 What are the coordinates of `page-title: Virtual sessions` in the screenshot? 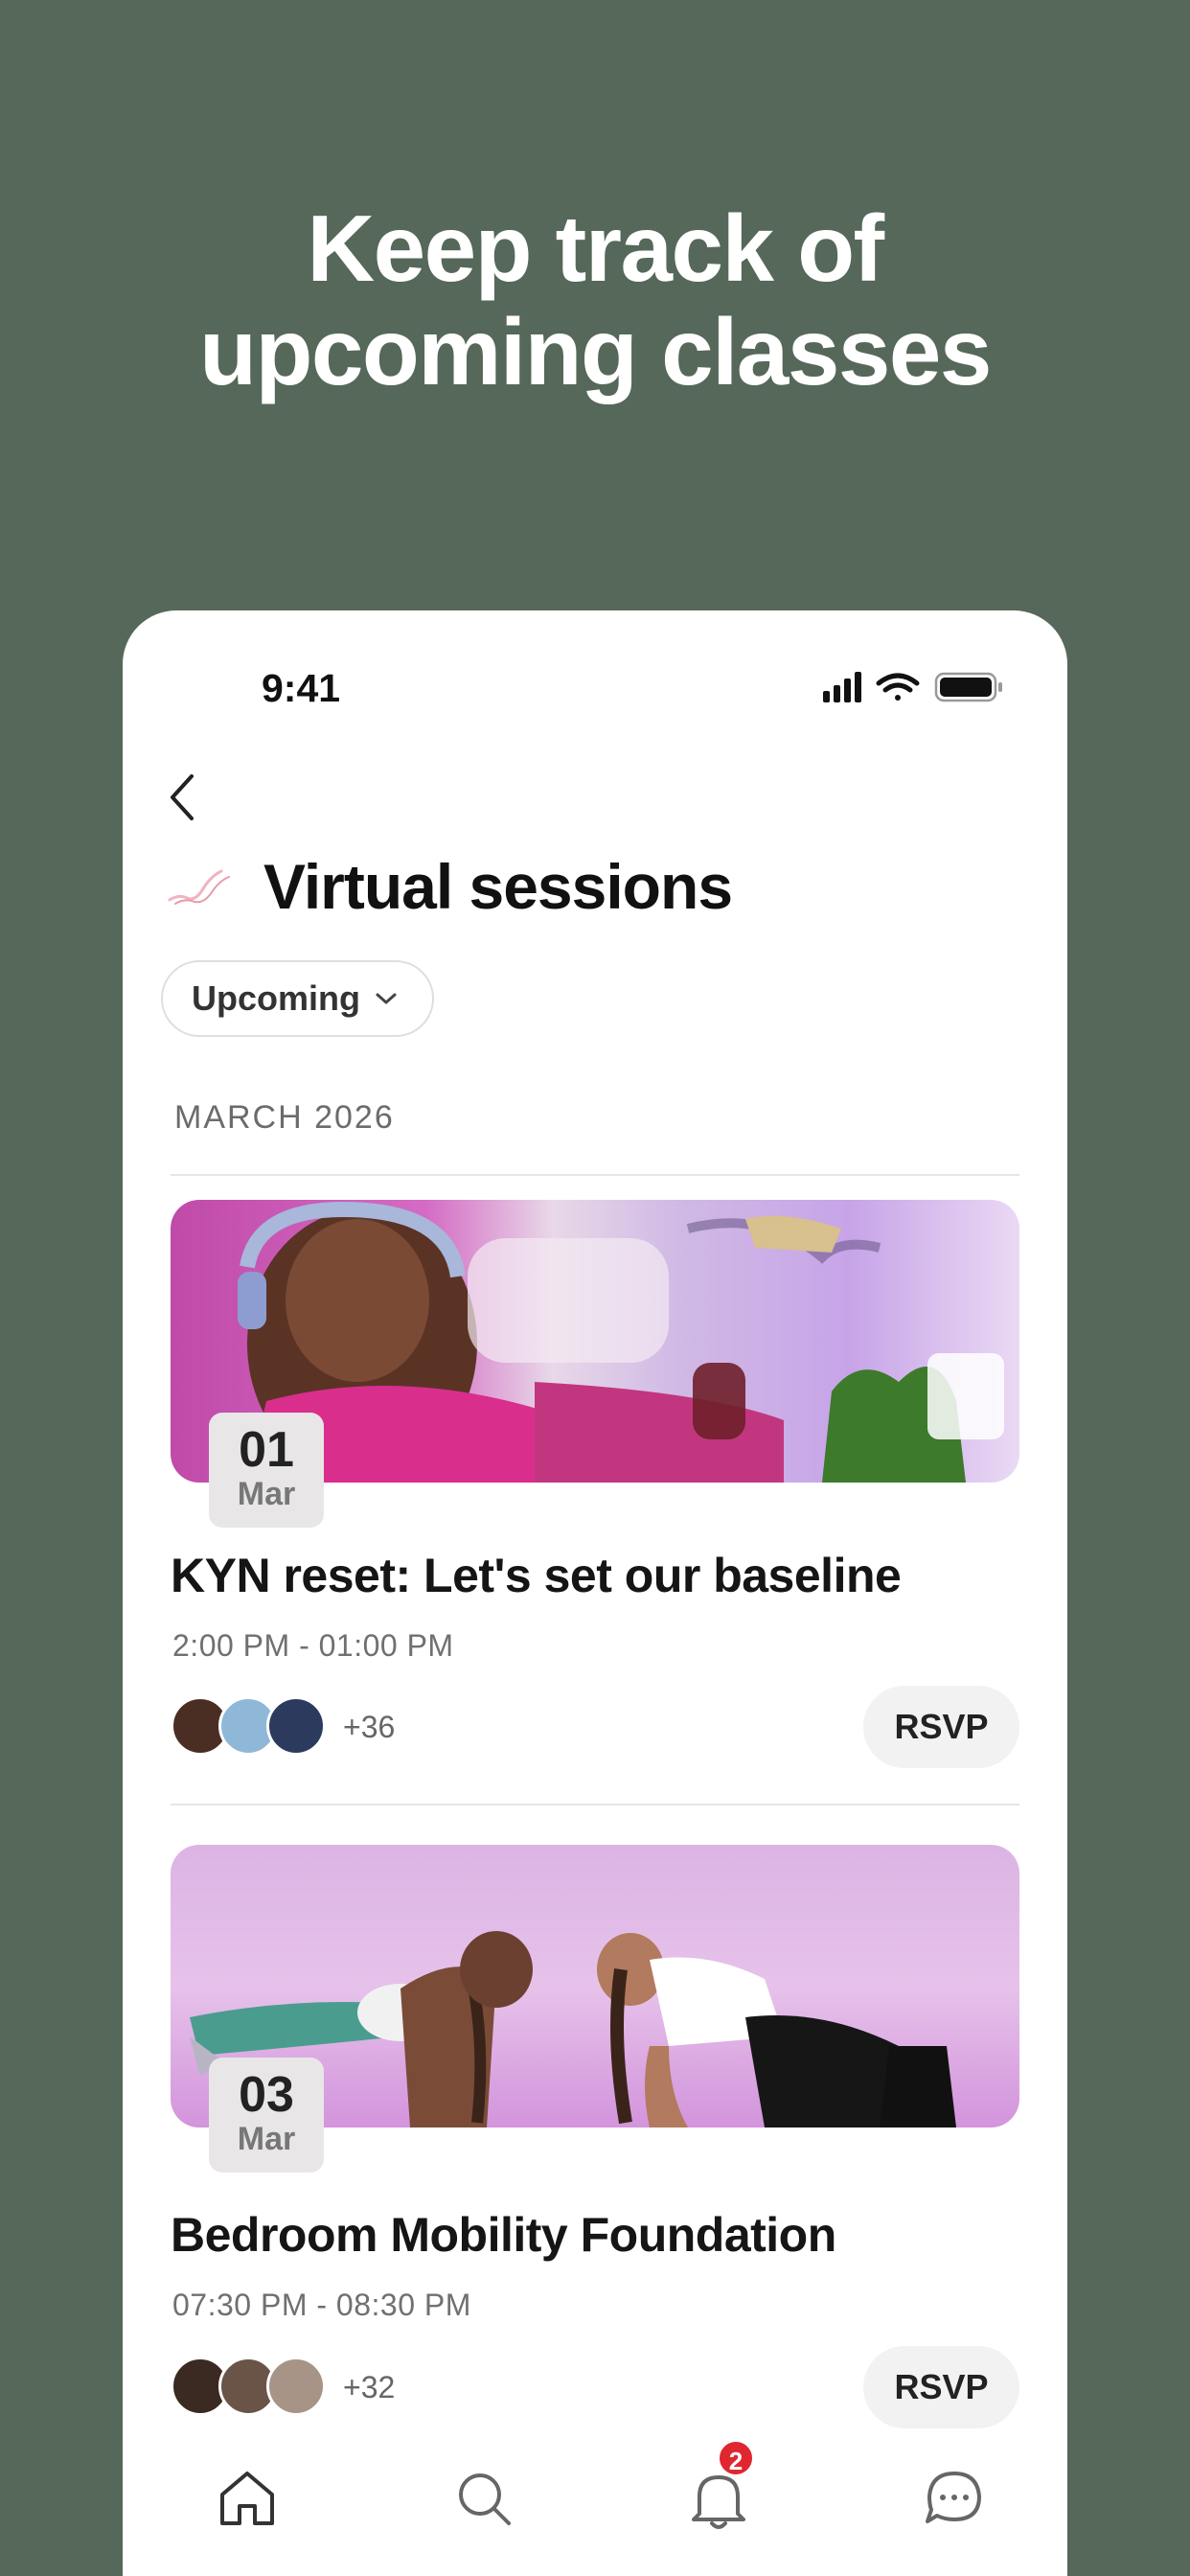 It's located at (498, 886).